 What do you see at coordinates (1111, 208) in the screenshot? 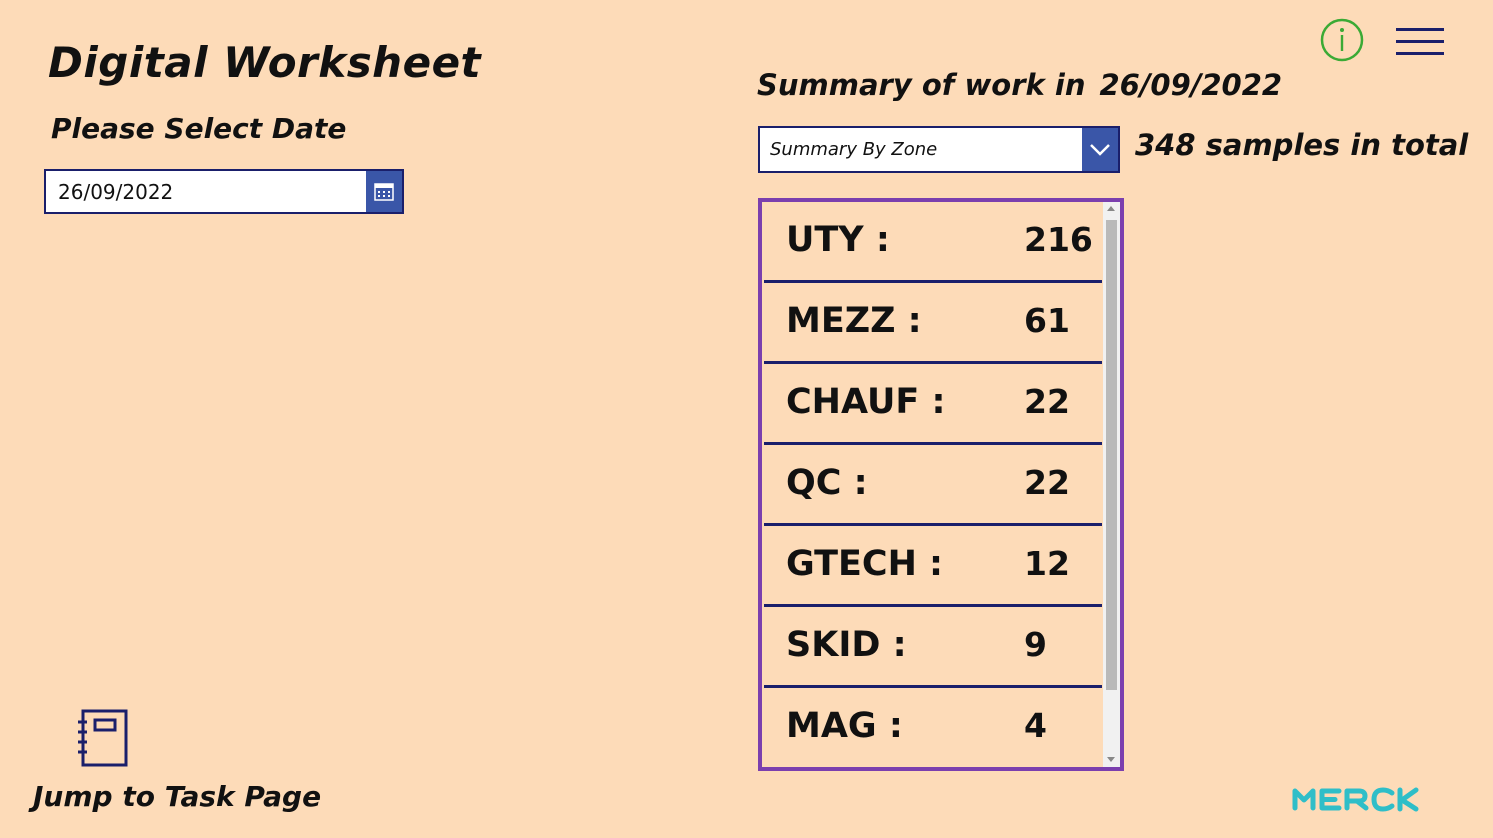
I see `scroll-up-arrow-icon` at bounding box center [1111, 208].